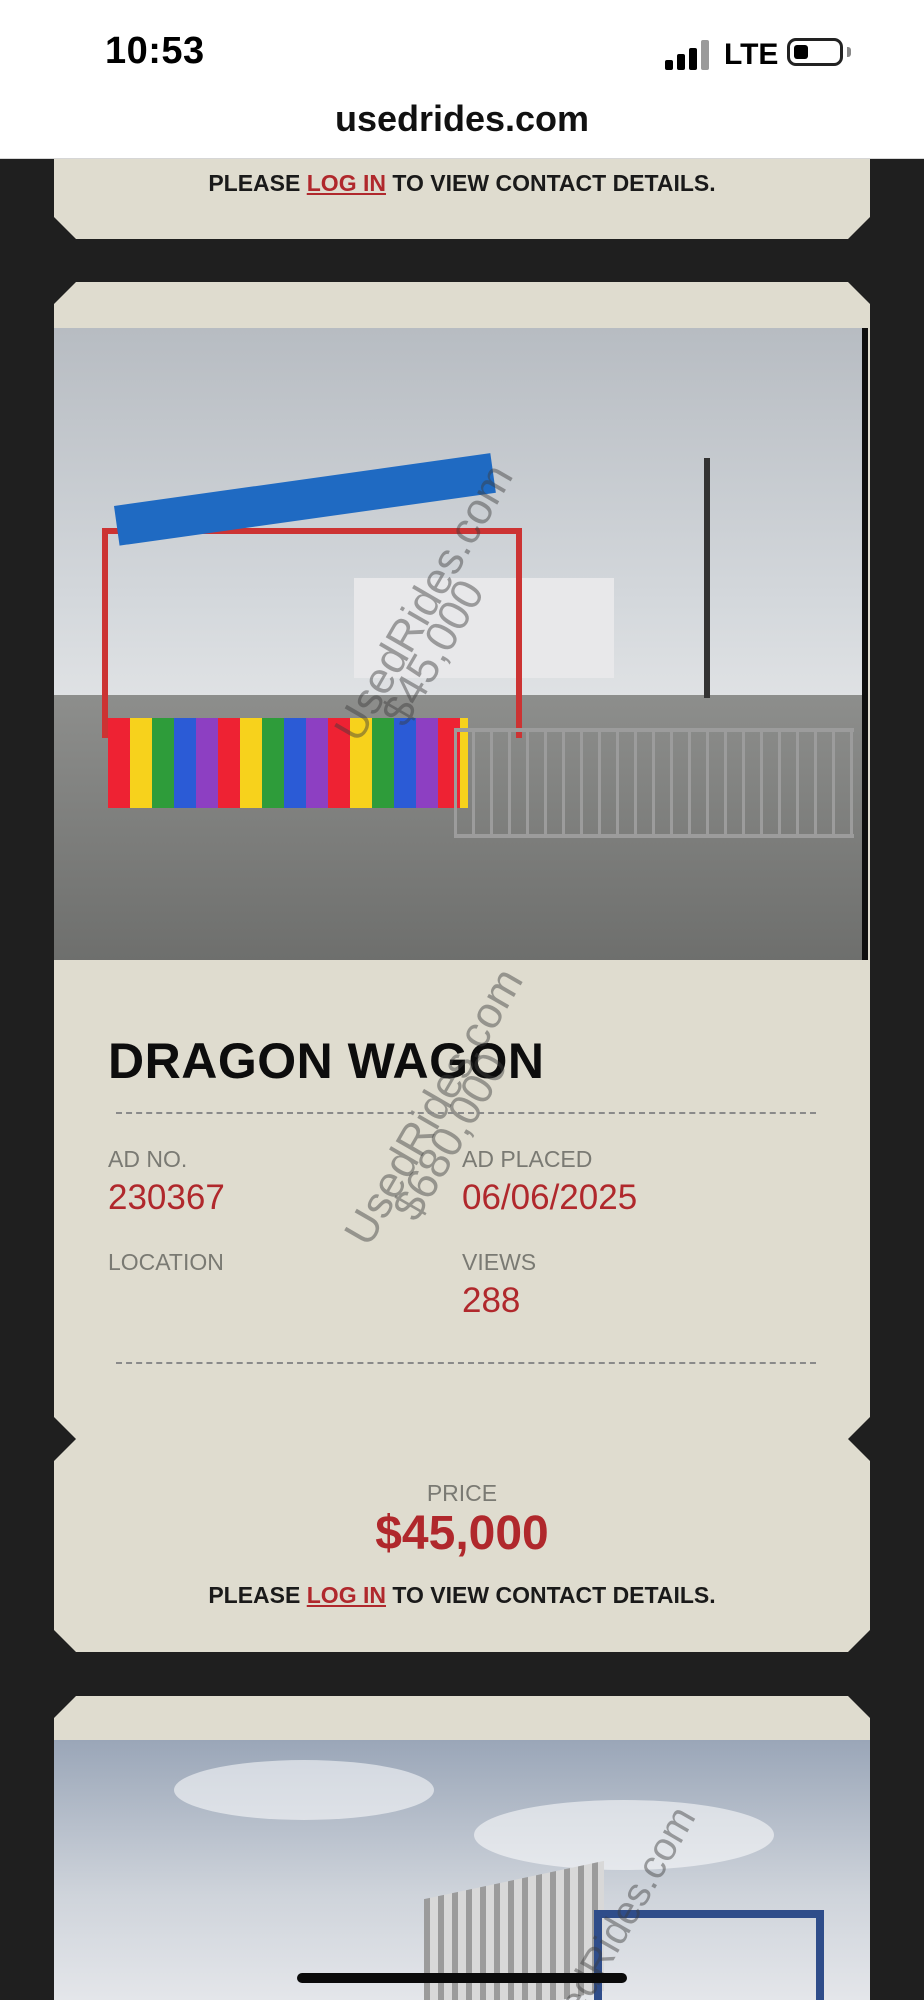  Describe the element at coordinates (751, 54) in the screenshot. I see `network-label: LTE` at that location.